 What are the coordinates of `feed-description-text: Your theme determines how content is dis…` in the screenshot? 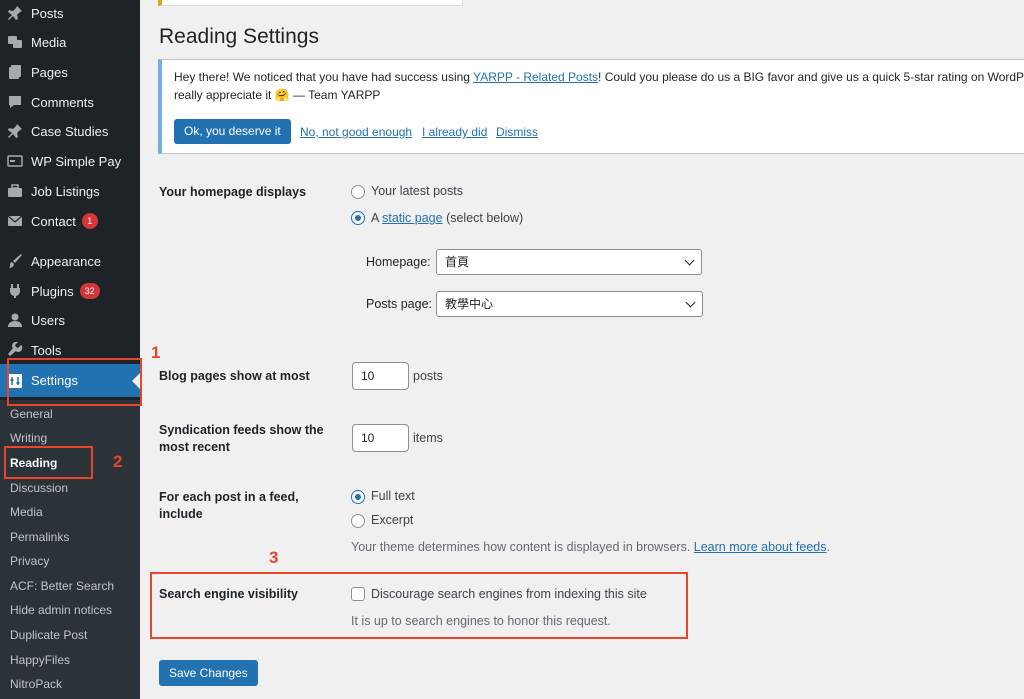 It's located at (522, 547).